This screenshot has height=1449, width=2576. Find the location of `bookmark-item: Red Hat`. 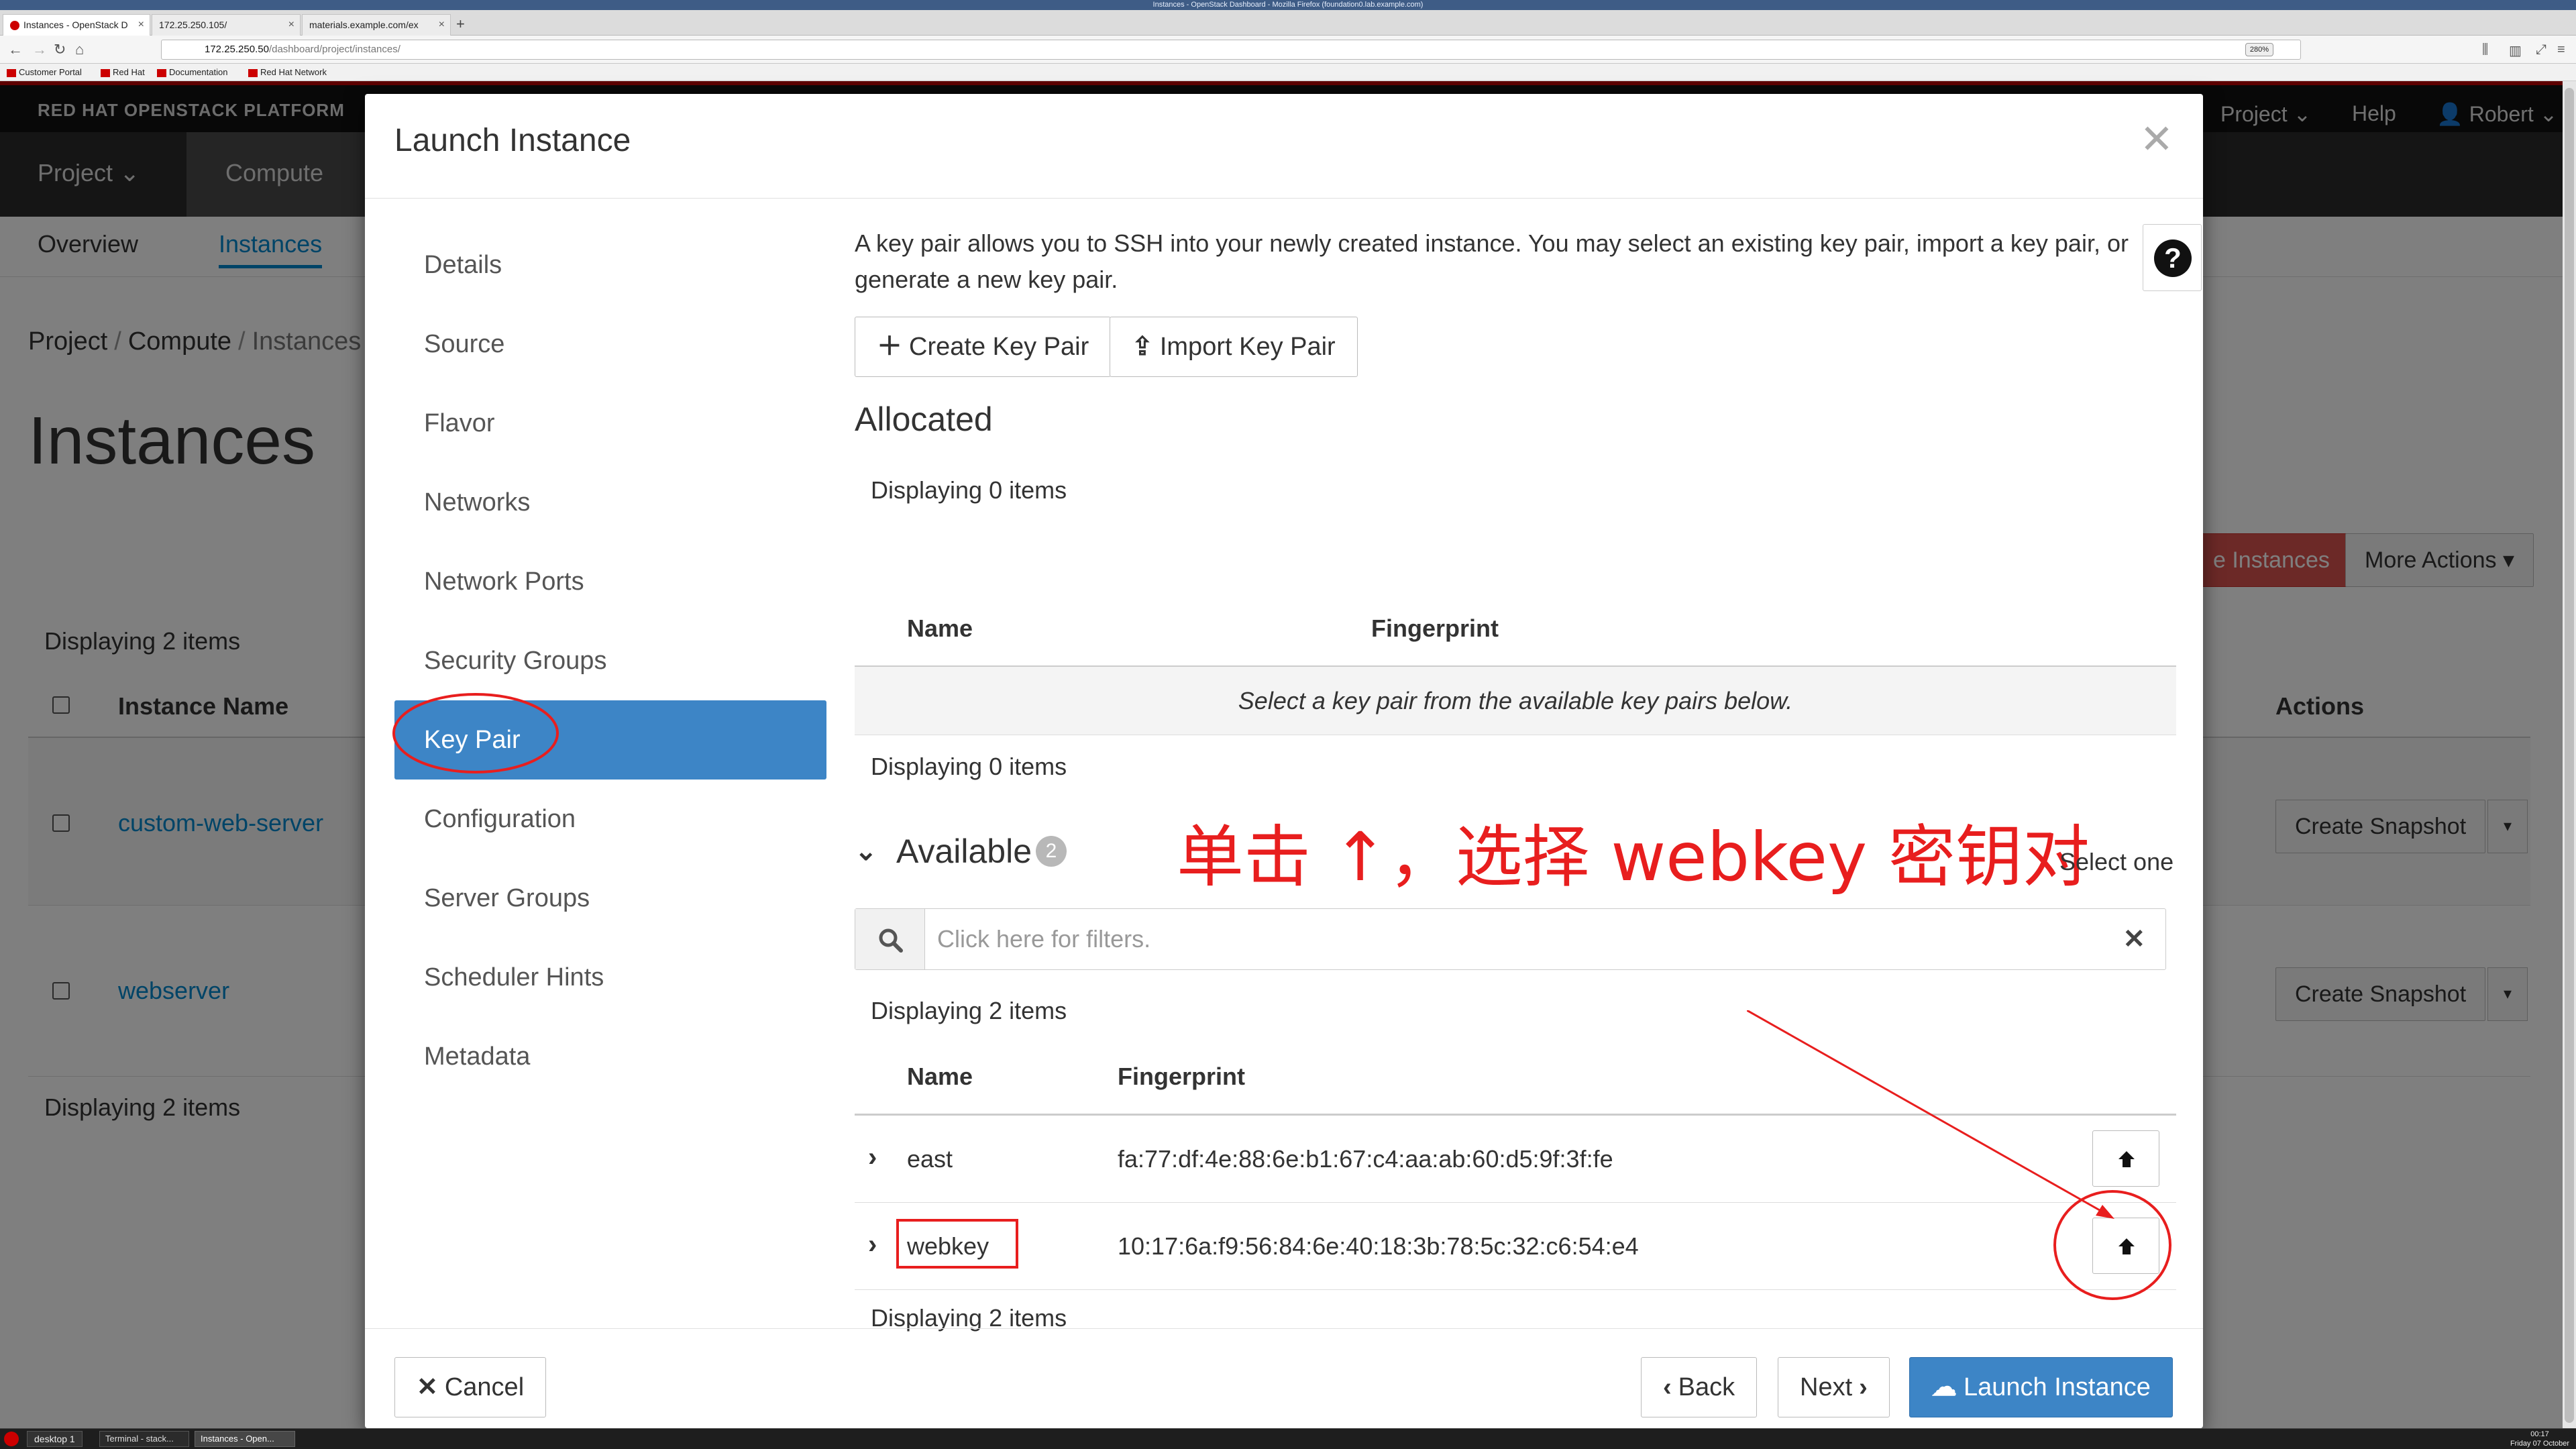

bookmark-item: Red Hat is located at coordinates (123, 72).